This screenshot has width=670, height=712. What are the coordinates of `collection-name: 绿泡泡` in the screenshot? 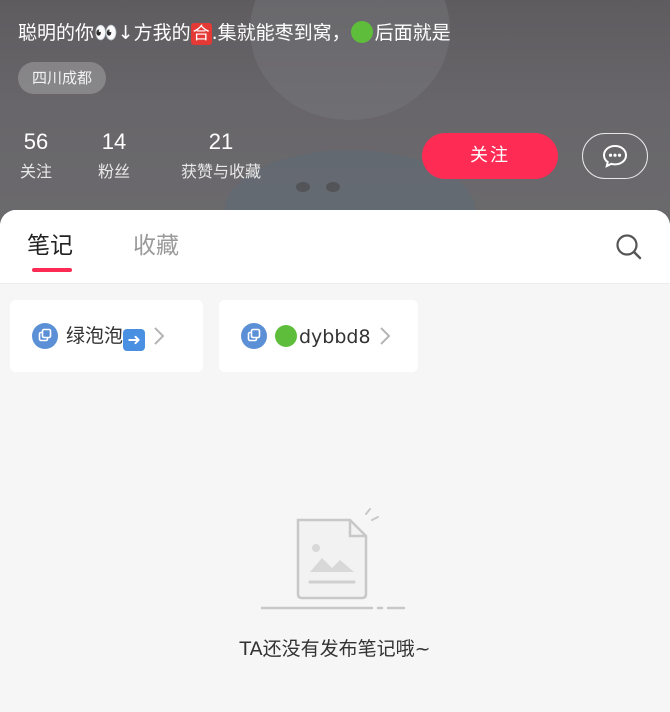 It's located at (95, 336).